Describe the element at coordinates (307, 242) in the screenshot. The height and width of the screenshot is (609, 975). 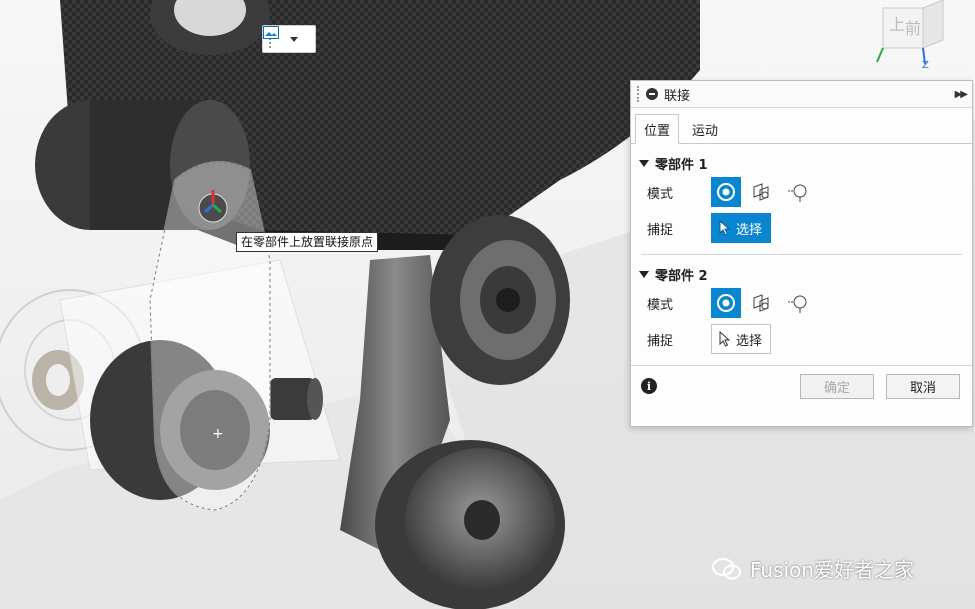
I see `placement-tooltip: 在零部件上放置联接原点` at that location.